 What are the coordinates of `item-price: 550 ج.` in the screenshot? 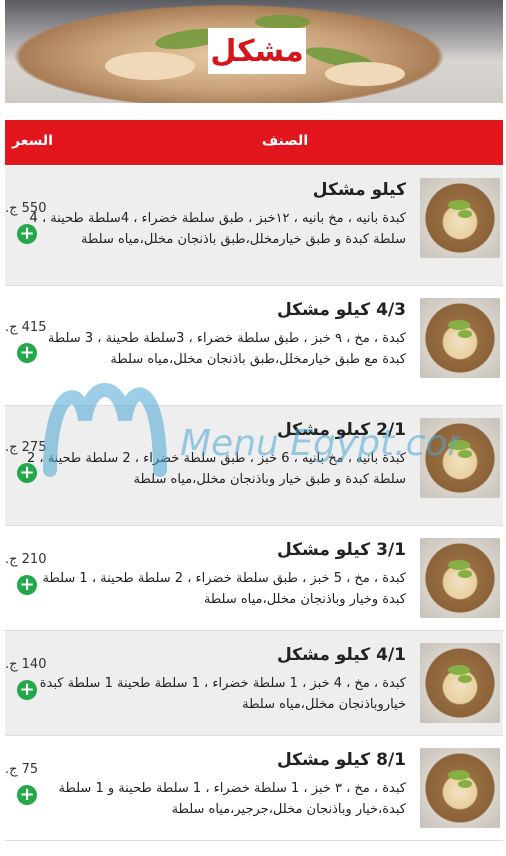 It's located at (26, 208).